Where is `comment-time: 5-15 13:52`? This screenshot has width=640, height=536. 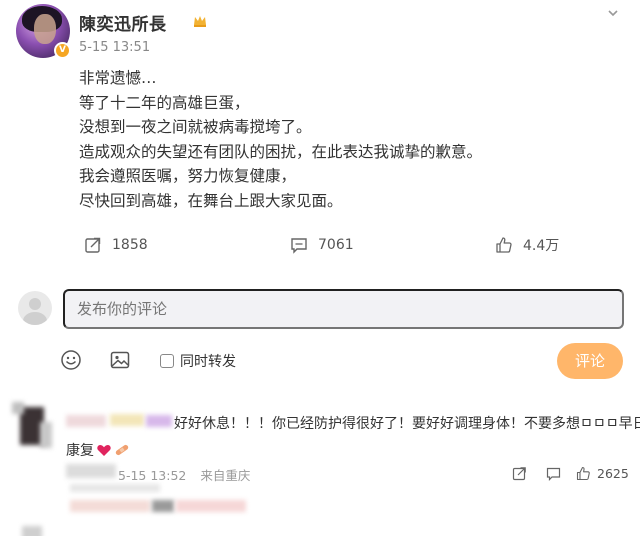 comment-time: 5-15 13:52 is located at coordinates (152, 475).